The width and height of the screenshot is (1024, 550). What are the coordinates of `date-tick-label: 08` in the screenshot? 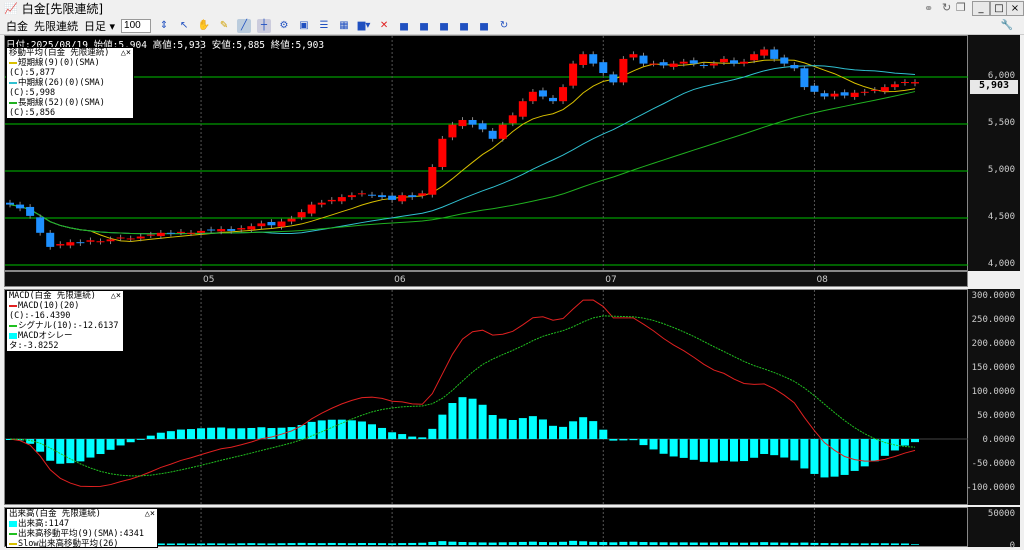 It's located at (822, 280).